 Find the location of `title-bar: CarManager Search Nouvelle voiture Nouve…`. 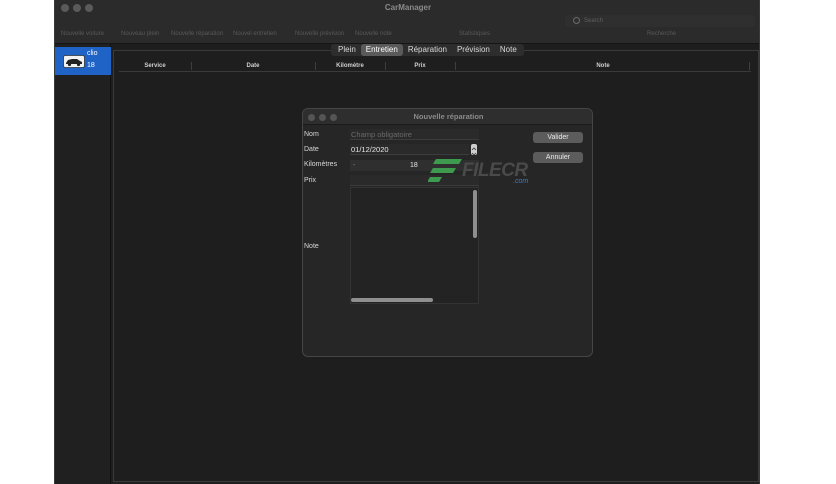

title-bar: CarManager Search Nouvelle voiture Nouve… is located at coordinates (407, 22).